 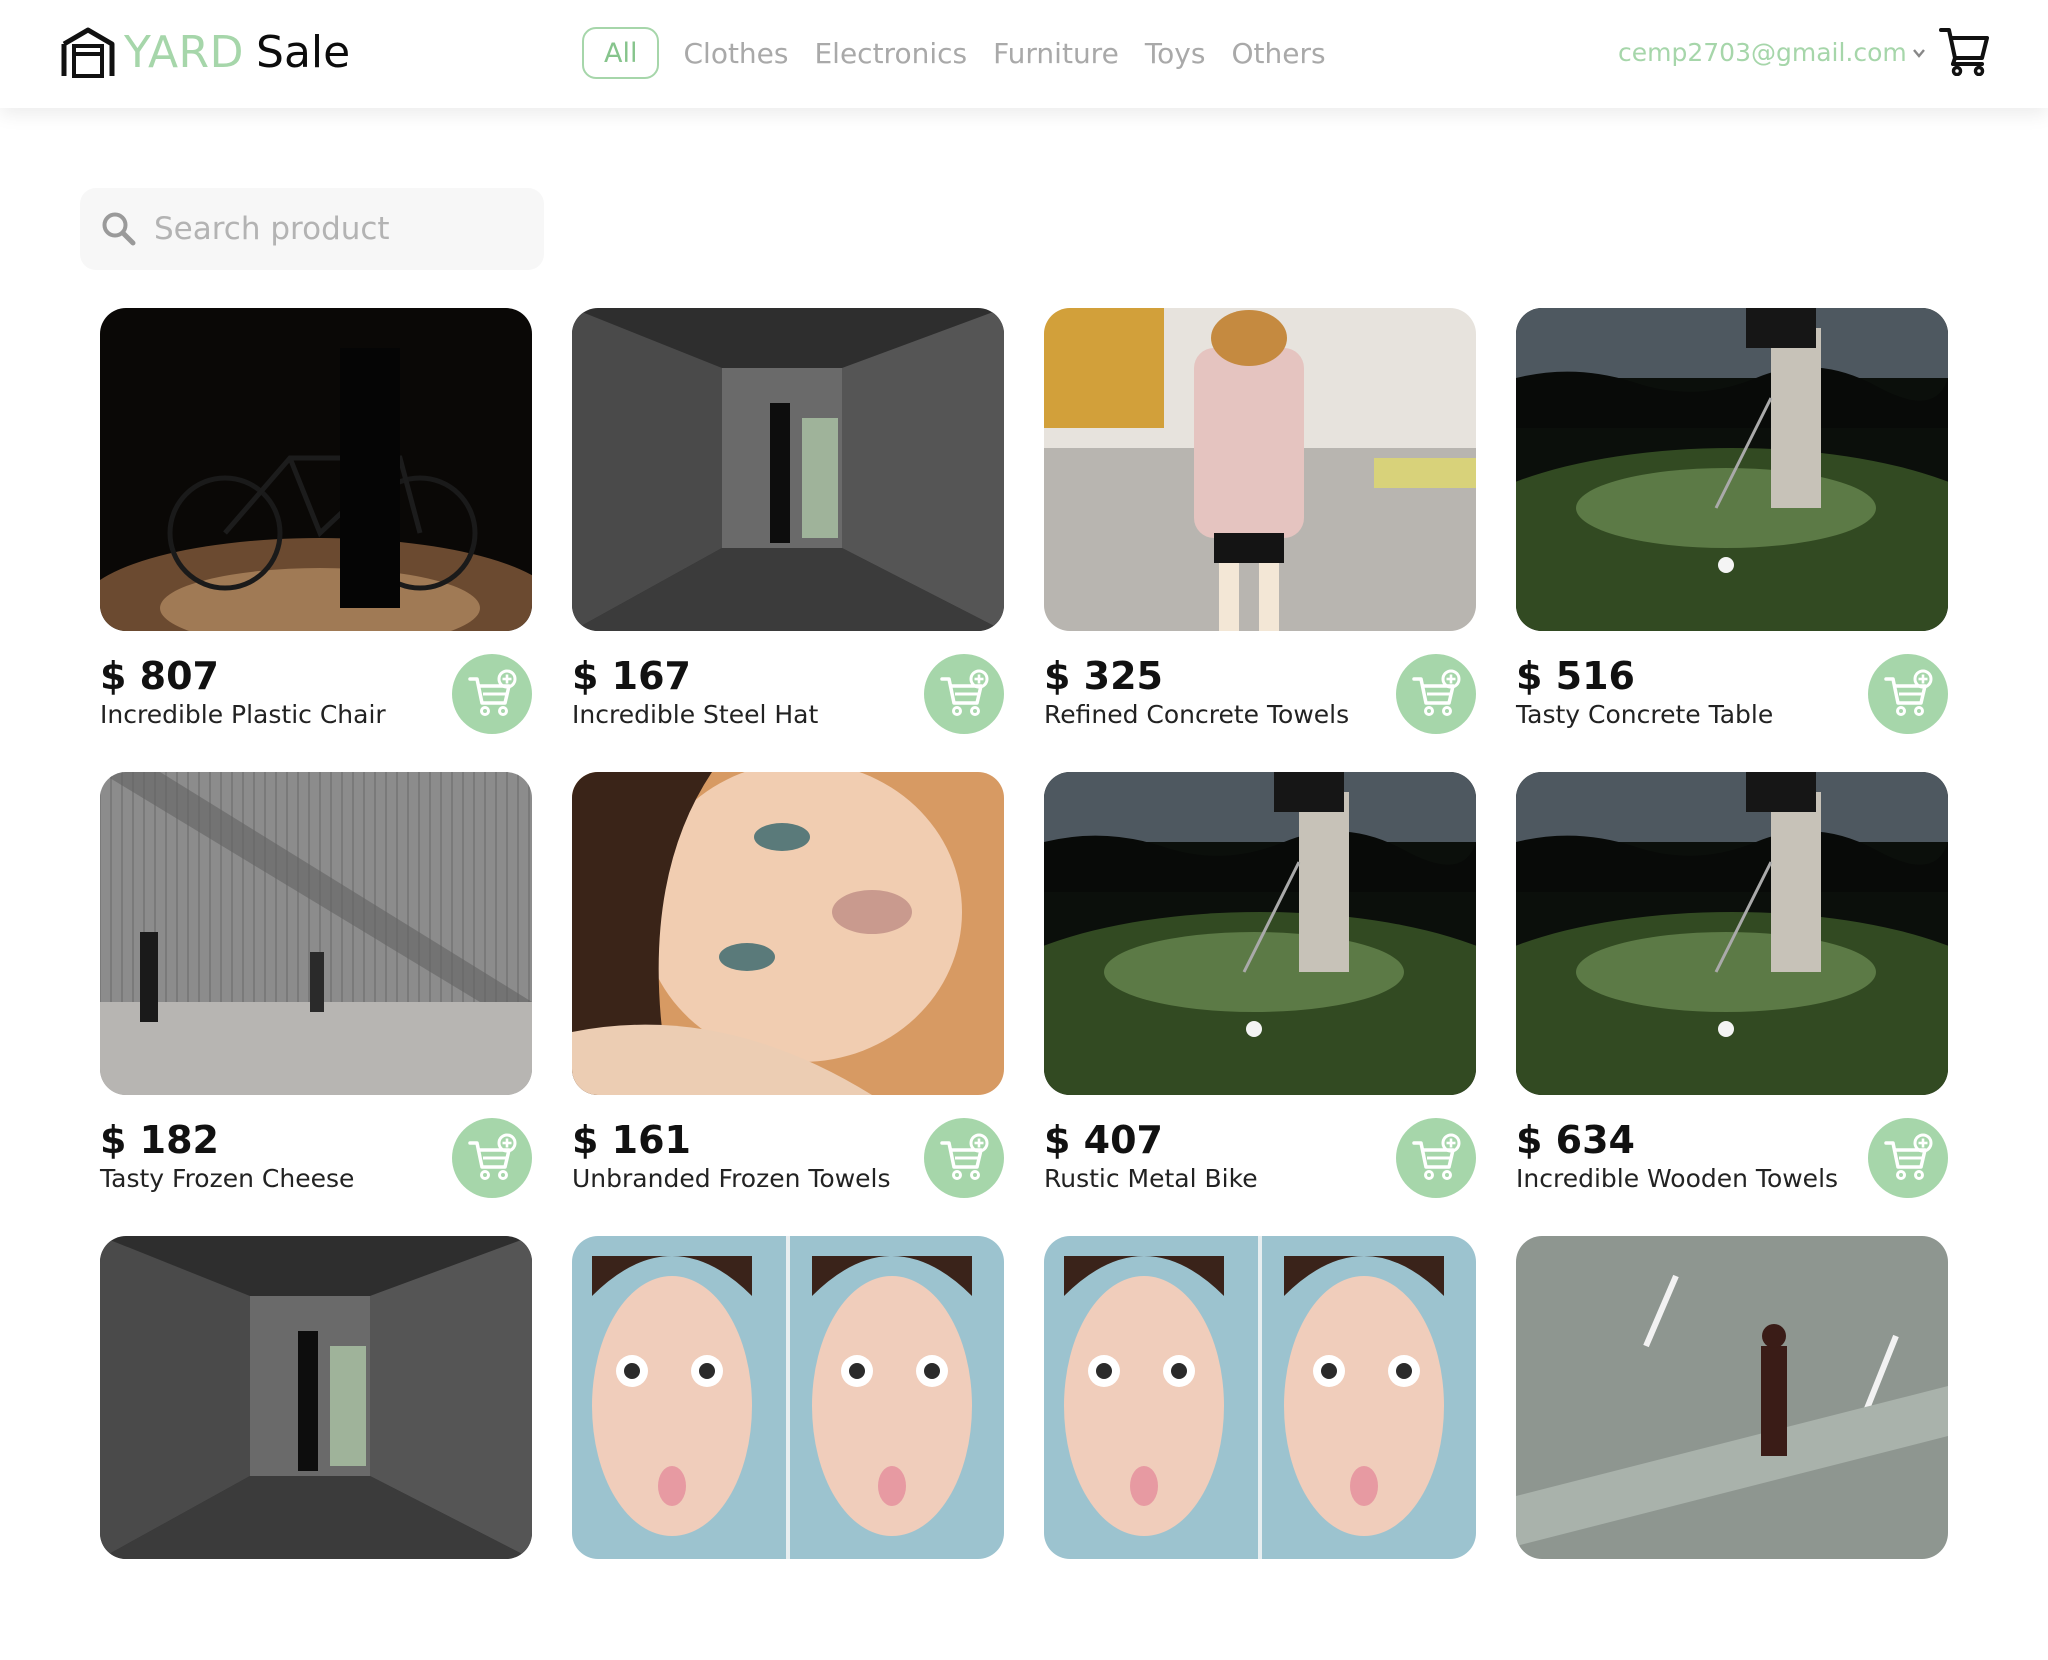 What do you see at coordinates (631, 676) in the screenshot?
I see `product-price: $ 167` at bounding box center [631, 676].